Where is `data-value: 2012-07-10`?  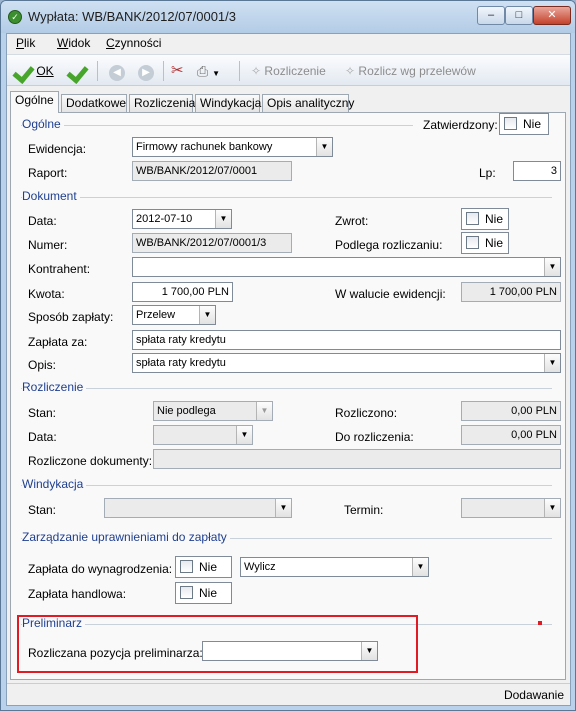 data-value: 2012-07-10 is located at coordinates (164, 219).